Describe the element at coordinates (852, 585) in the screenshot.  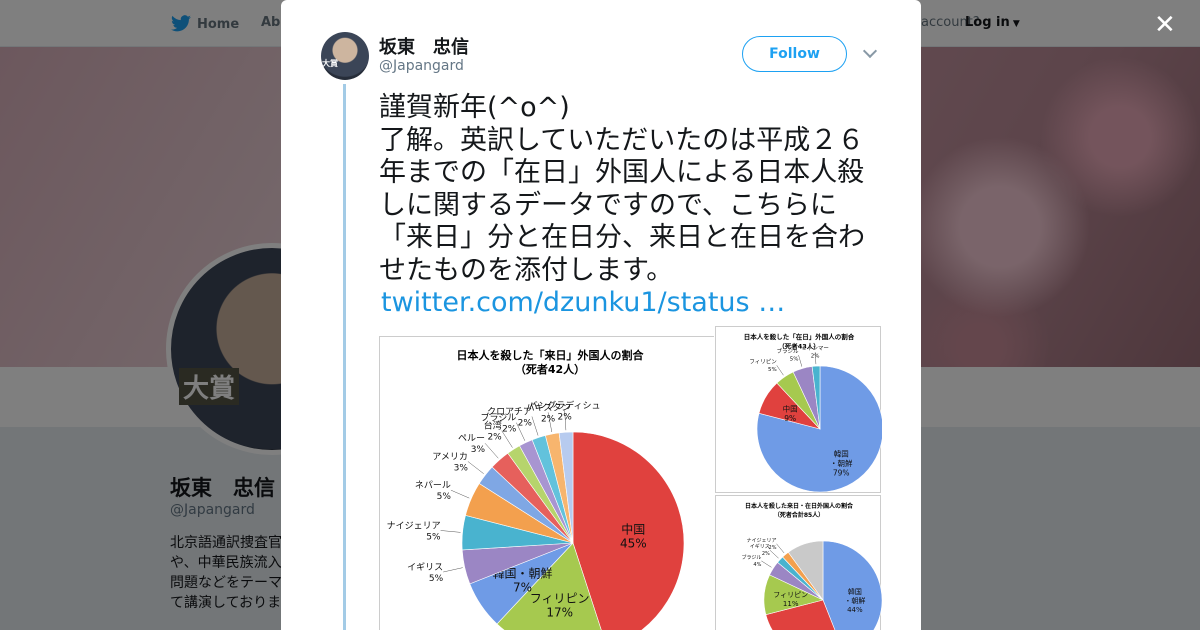
I see `pie-slice` at that location.